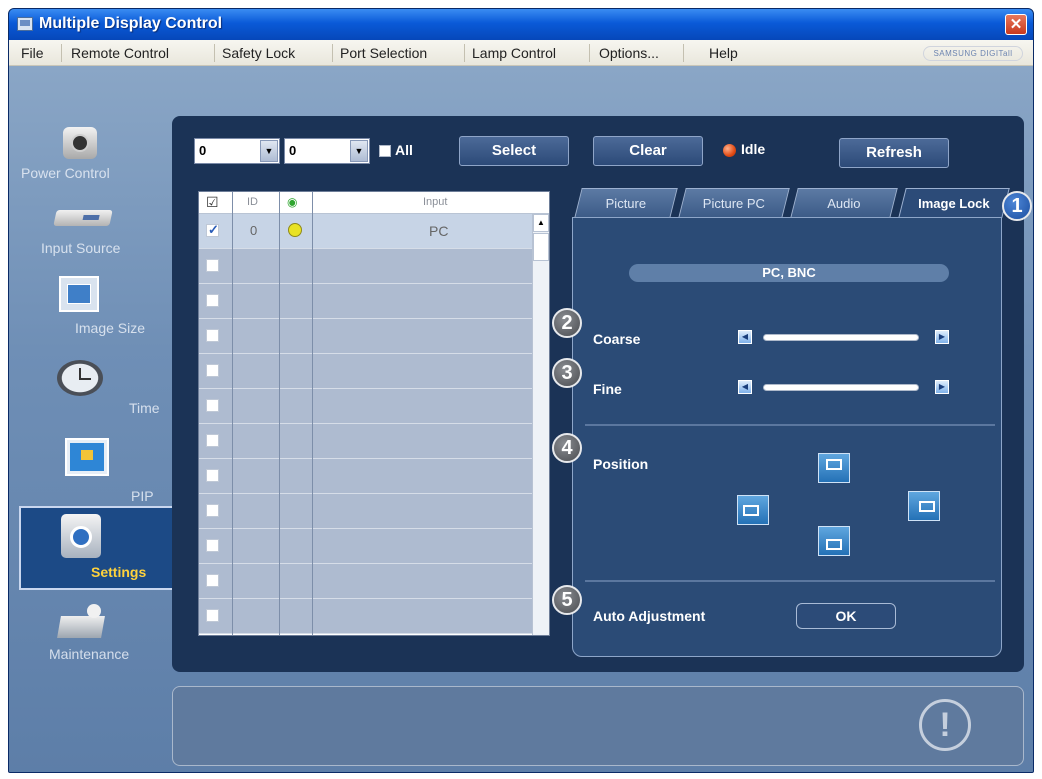  What do you see at coordinates (25, 24) in the screenshot?
I see `app-icon` at bounding box center [25, 24].